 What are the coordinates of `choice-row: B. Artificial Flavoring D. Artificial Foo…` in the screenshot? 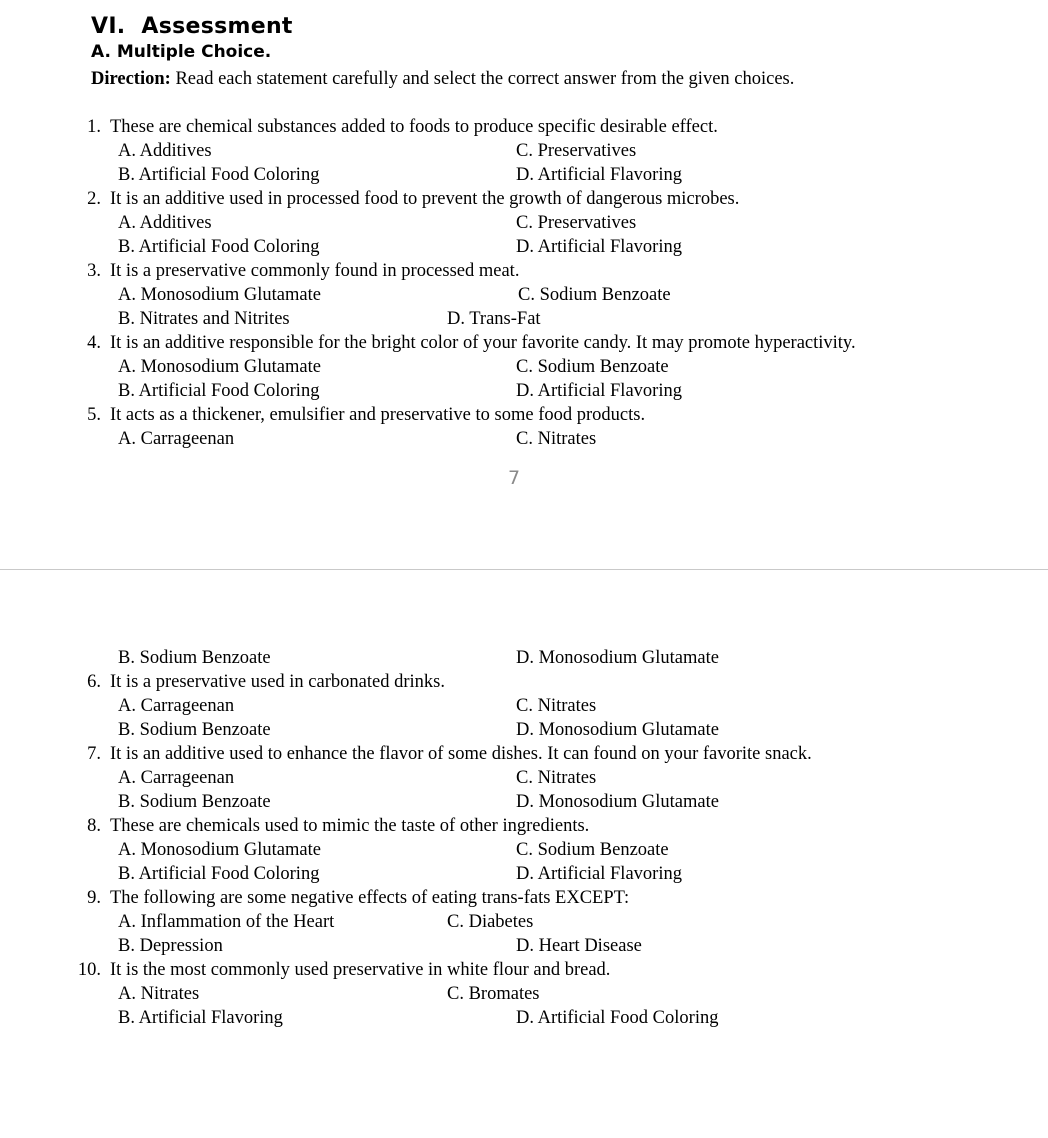 It's located at (524, 1018).